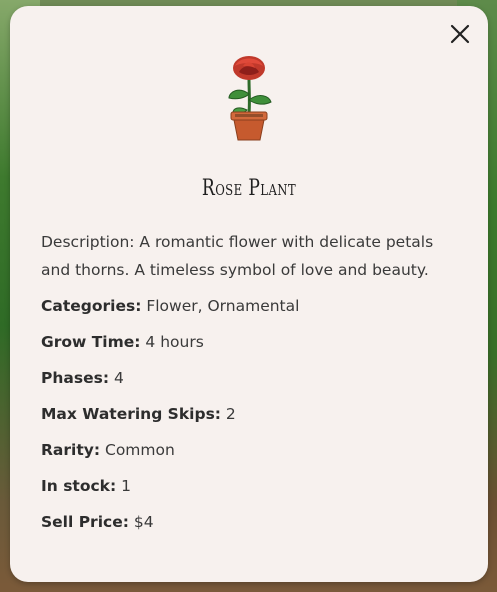  Describe the element at coordinates (137, 450) in the screenshot. I see `rarity-value: Common` at that location.